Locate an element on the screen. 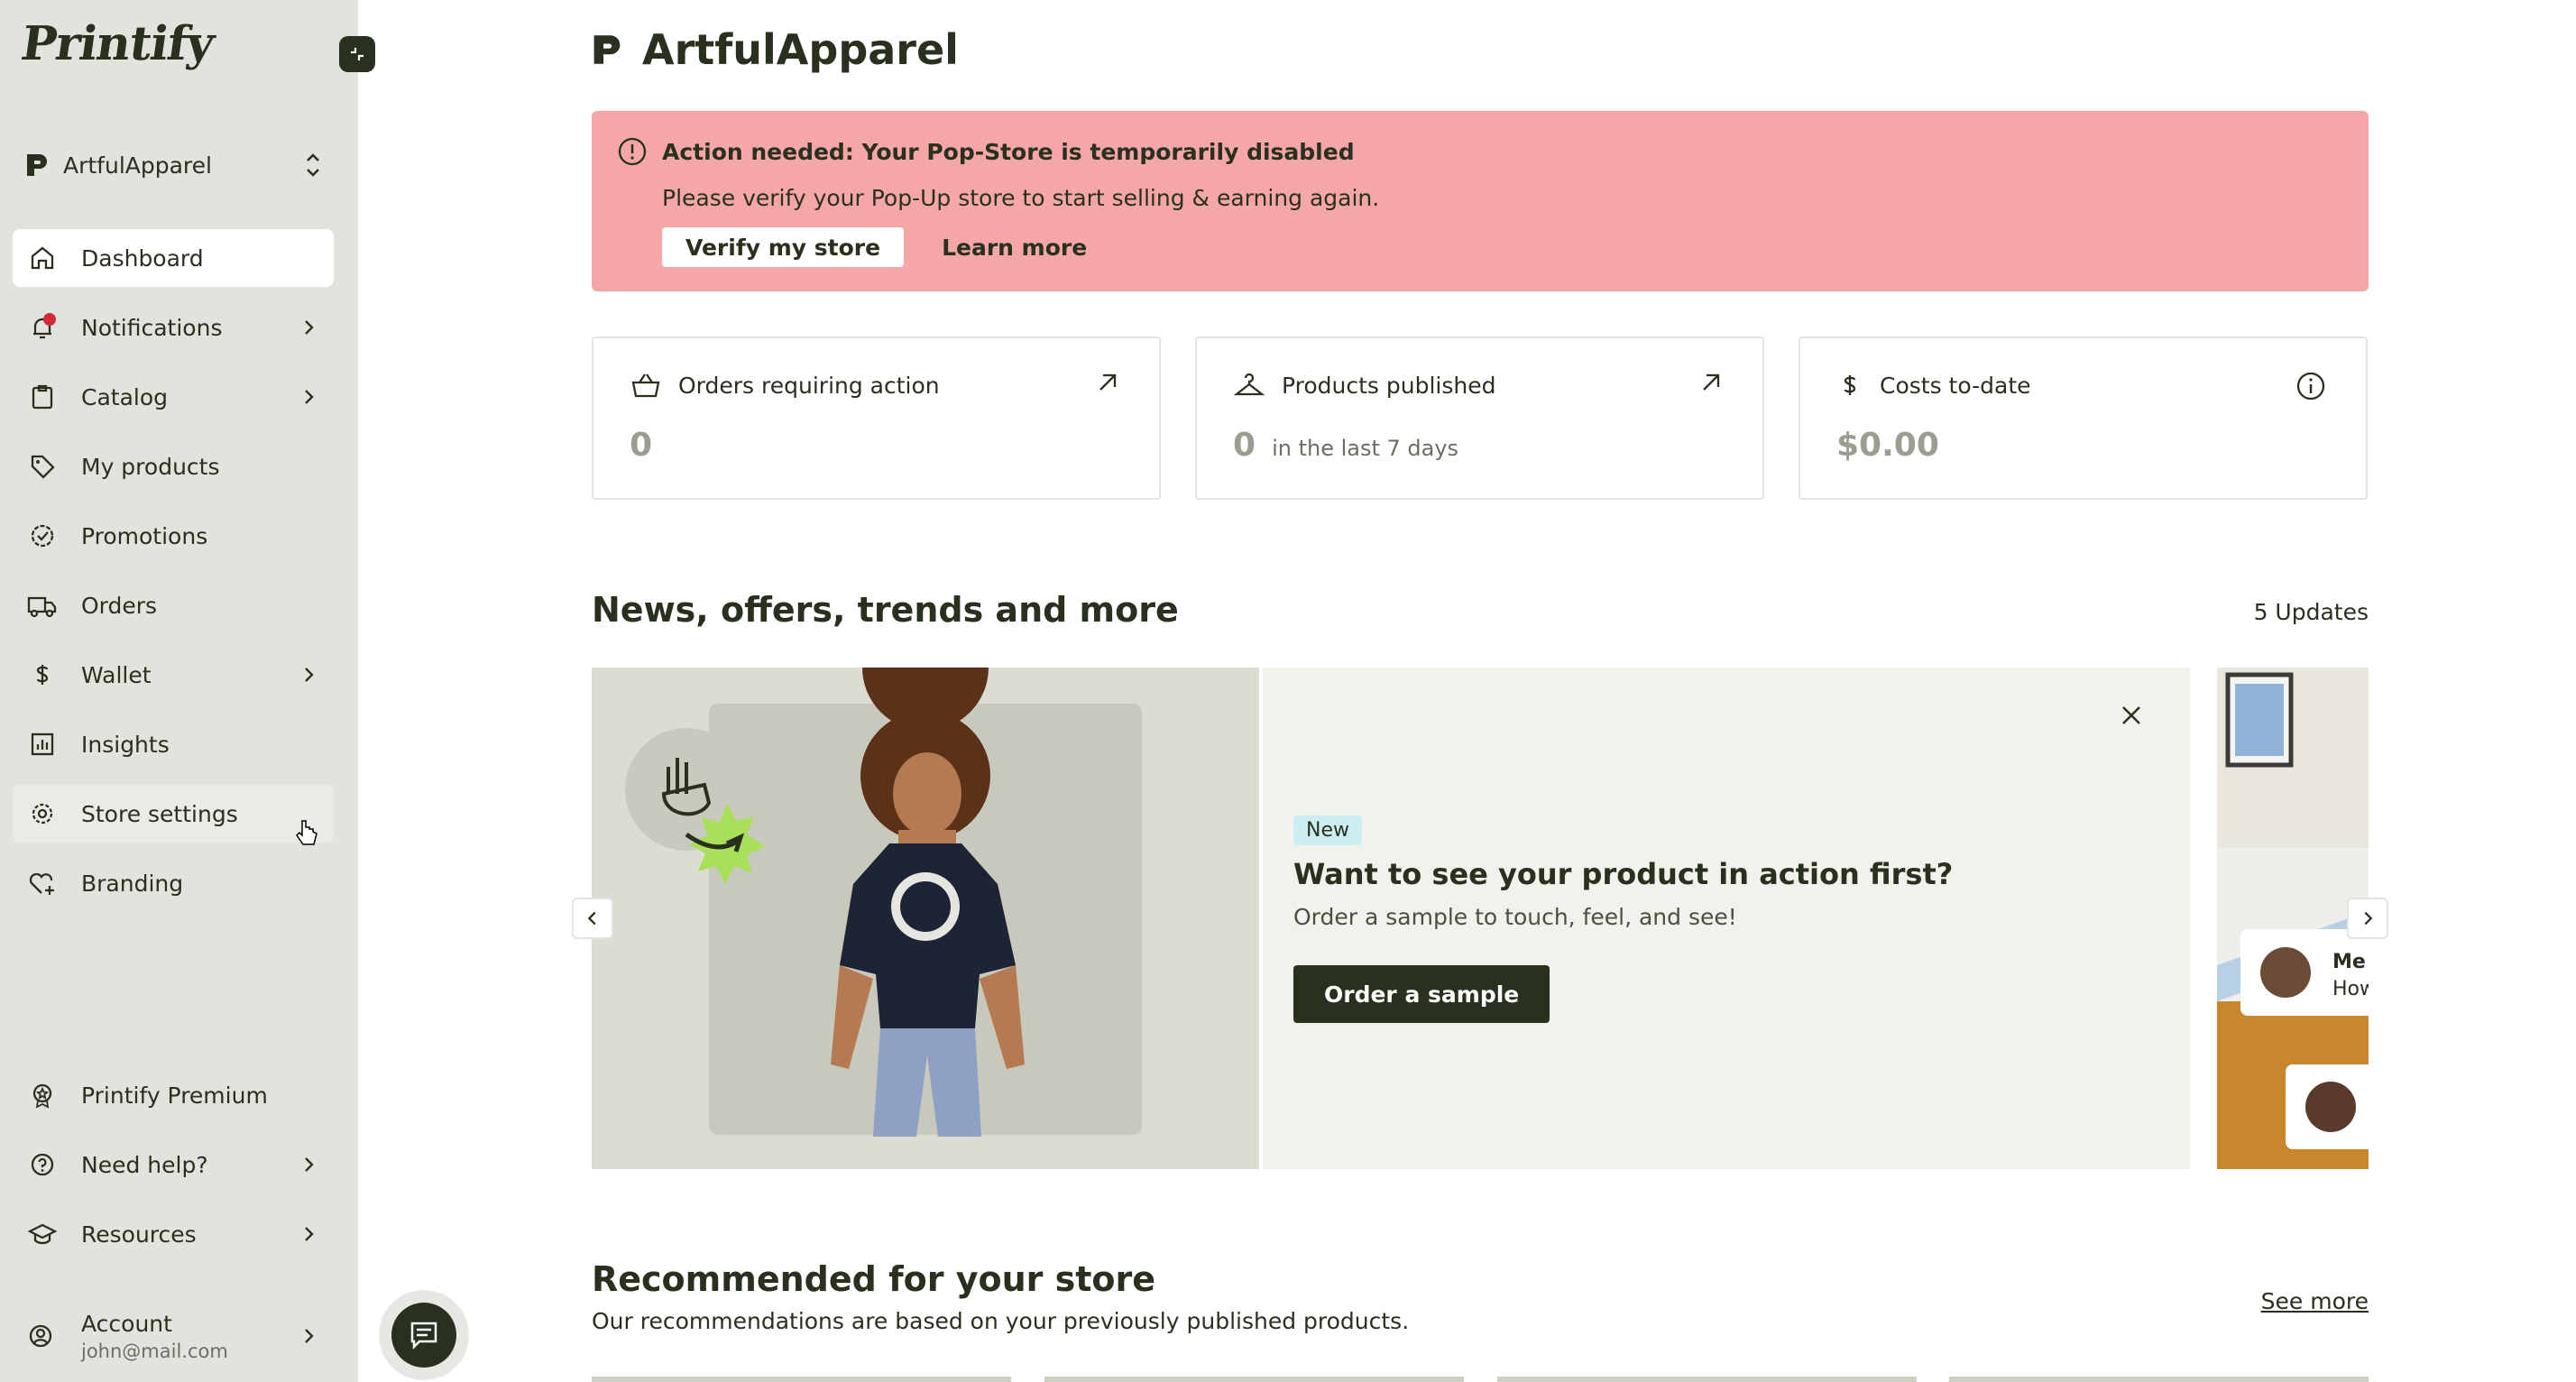 The image size is (2576, 1382). sidebar-item-my-products: My products is located at coordinates (173, 466).